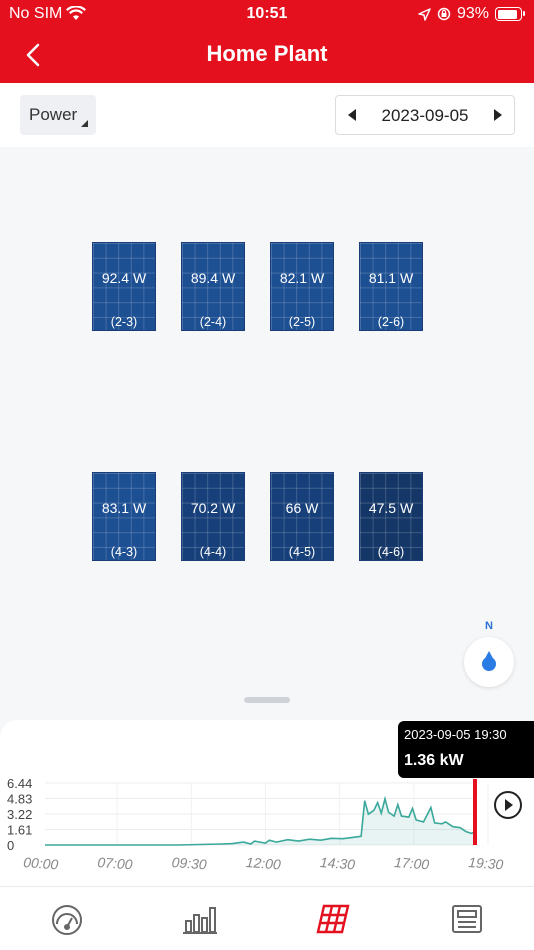  Describe the element at coordinates (267, 115) in the screenshot. I see `toolbar: Power 2023-09-05` at that location.